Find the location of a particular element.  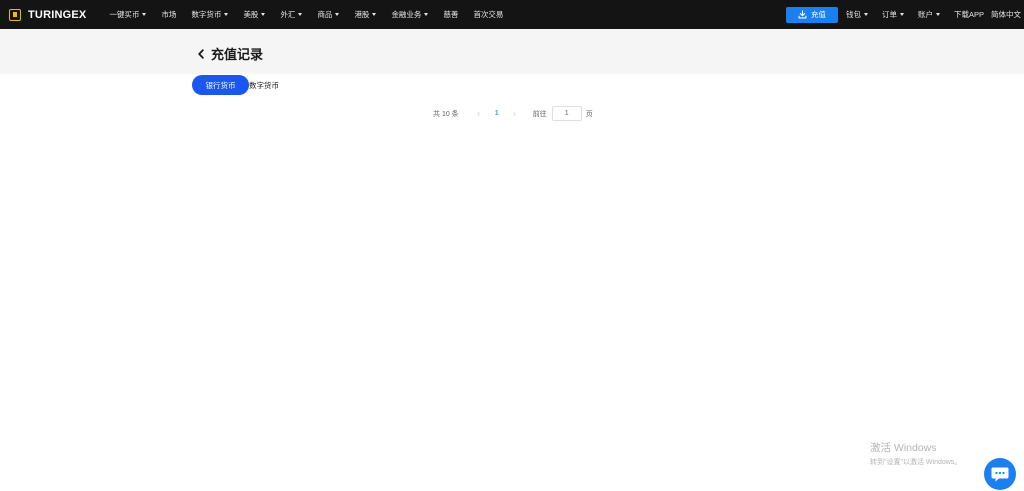

page-number-current: 1 is located at coordinates (497, 113).